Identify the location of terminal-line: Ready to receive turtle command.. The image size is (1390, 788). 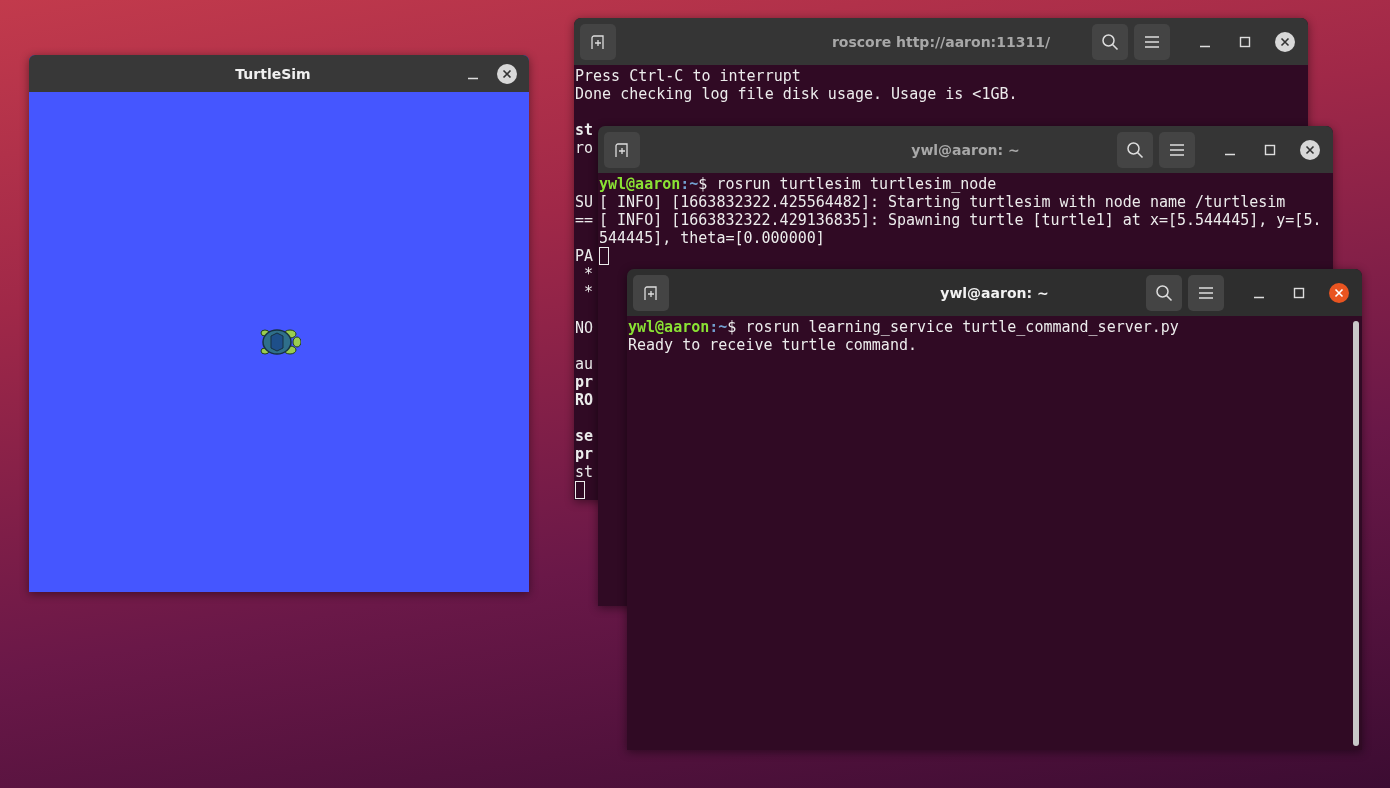
(772, 345).